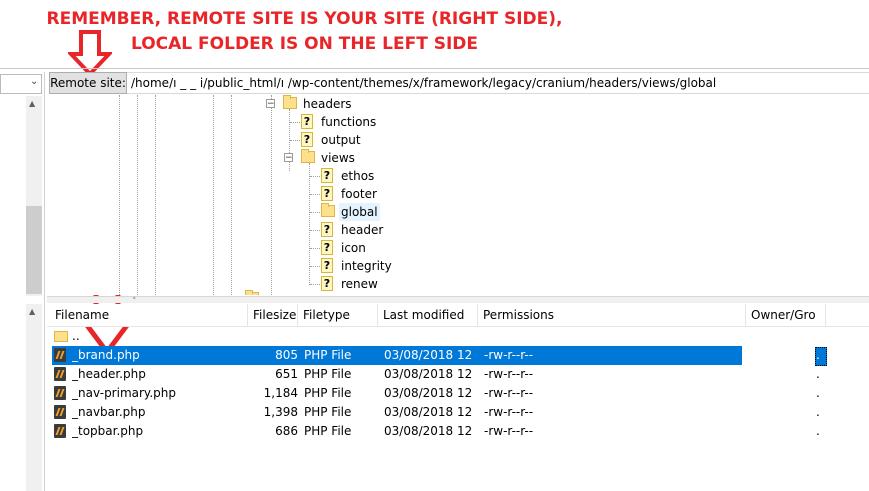 The width and height of the screenshot is (869, 491). I want to click on file-name: _header.php, so click(109, 374).